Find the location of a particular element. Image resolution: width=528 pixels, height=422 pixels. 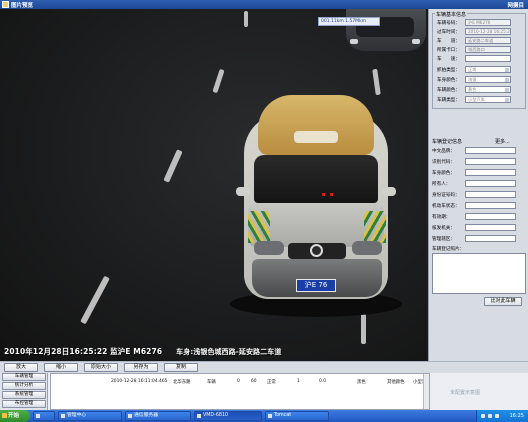

speed-field is located at coordinates (488, 58).